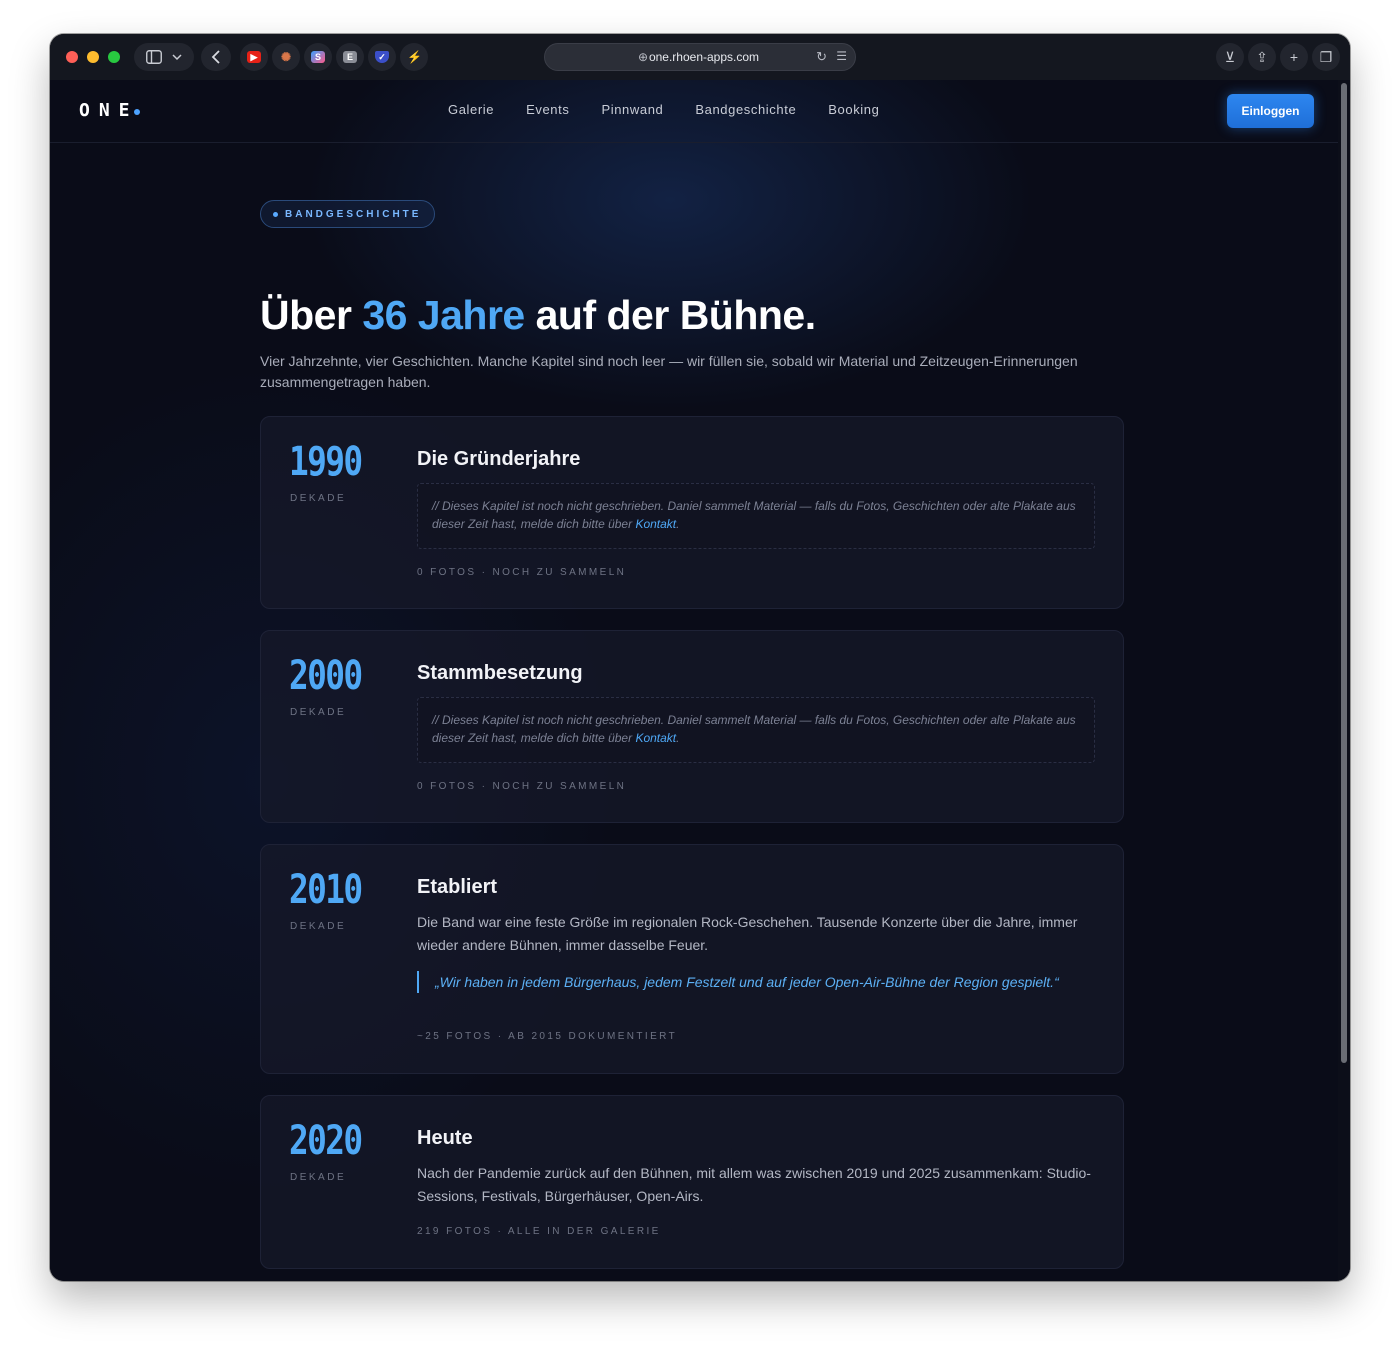  I want to click on bolt-icon: ⚡, so click(414, 57).